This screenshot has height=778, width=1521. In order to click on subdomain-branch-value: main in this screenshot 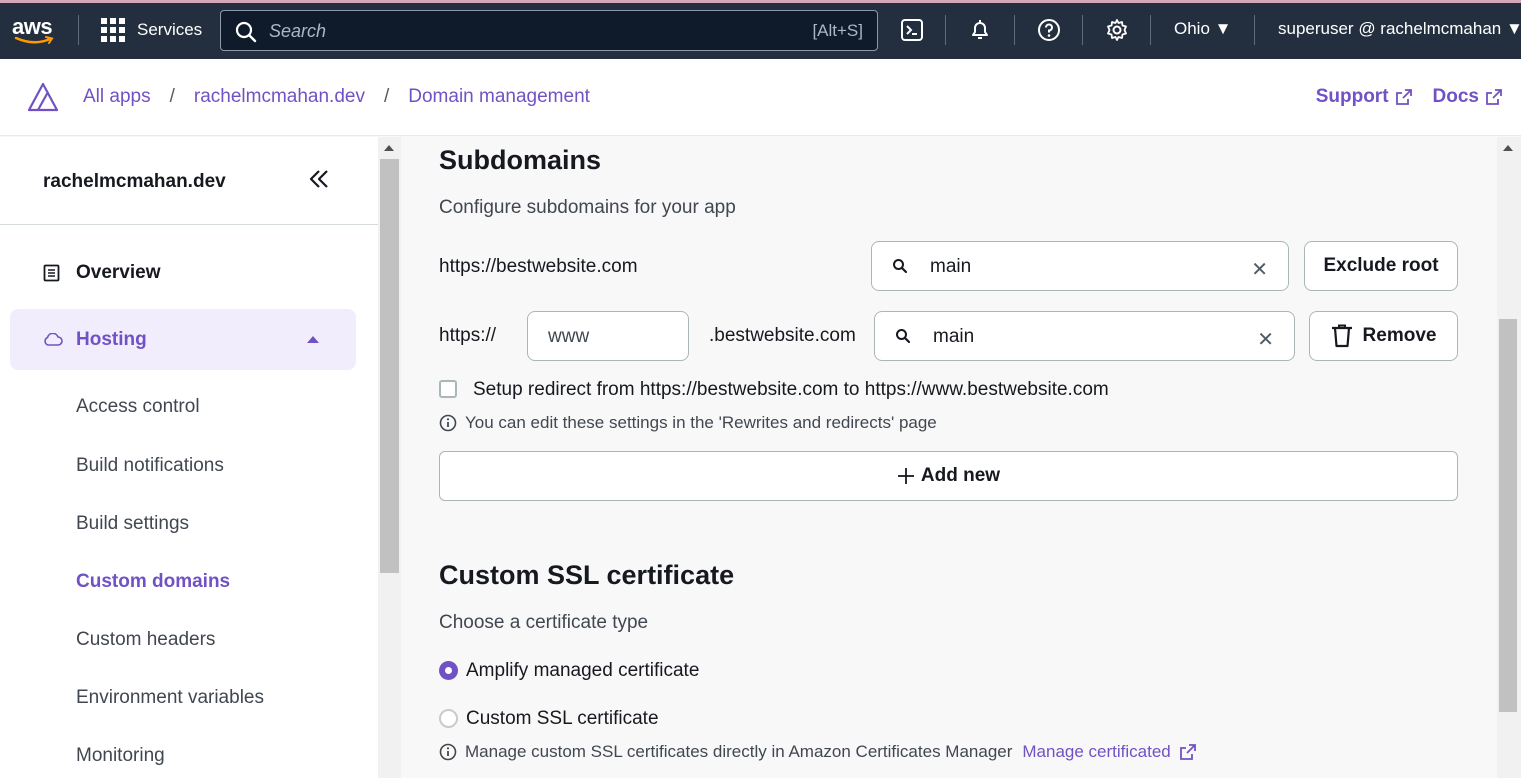, I will do `click(954, 336)`.